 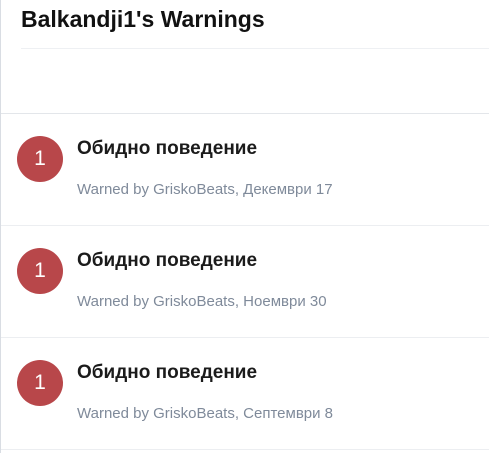 I want to click on page-title: Balkandji1's Warnings, so click(x=143, y=19).